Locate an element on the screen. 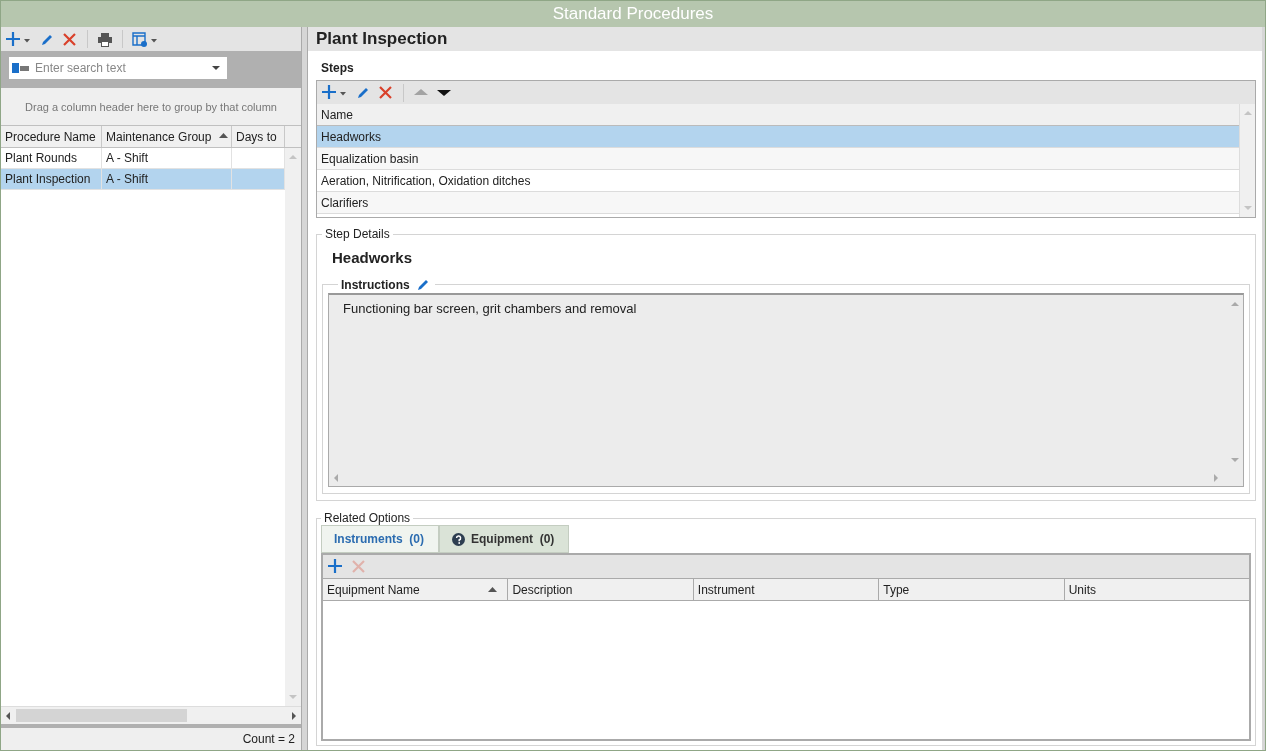  column-header: Name is located at coordinates (337, 114).